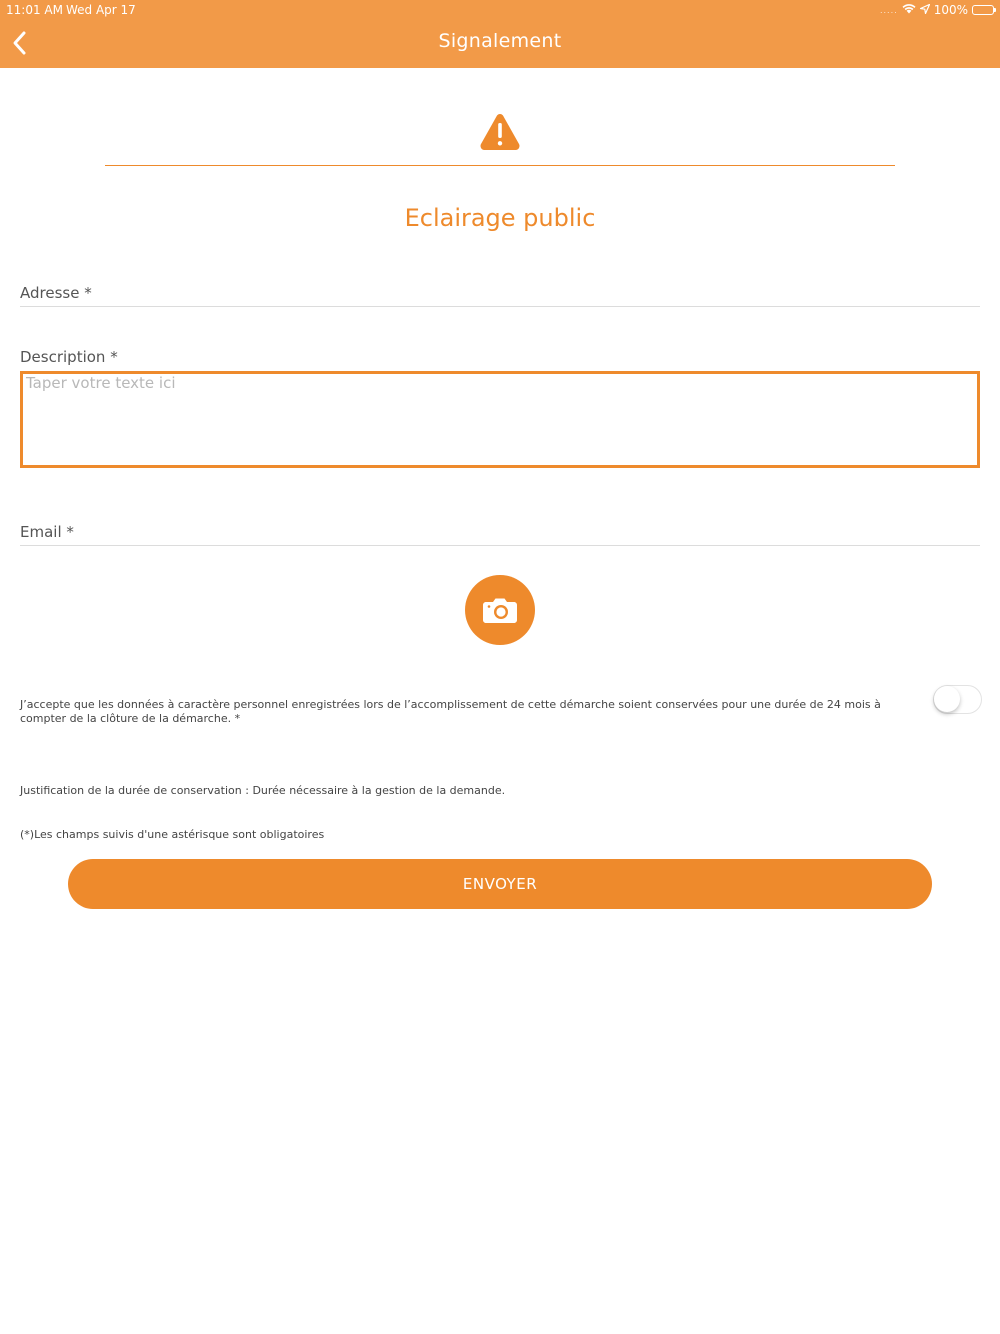  What do you see at coordinates (34, 10) in the screenshot?
I see `status-time: 11:01 AM` at bounding box center [34, 10].